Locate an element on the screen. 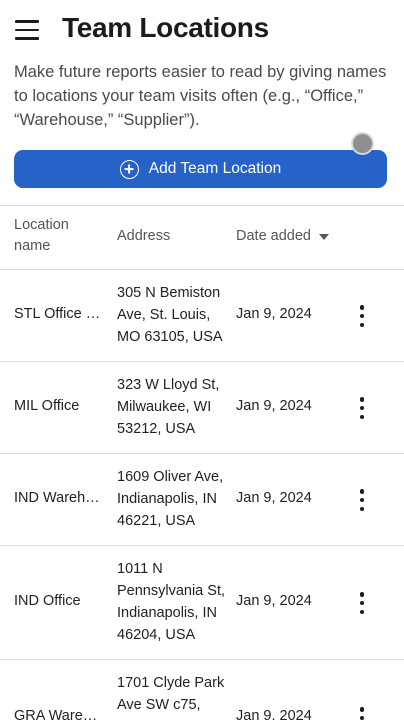 The width and height of the screenshot is (404, 720). address-line: 1011 N is located at coordinates (140, 569).